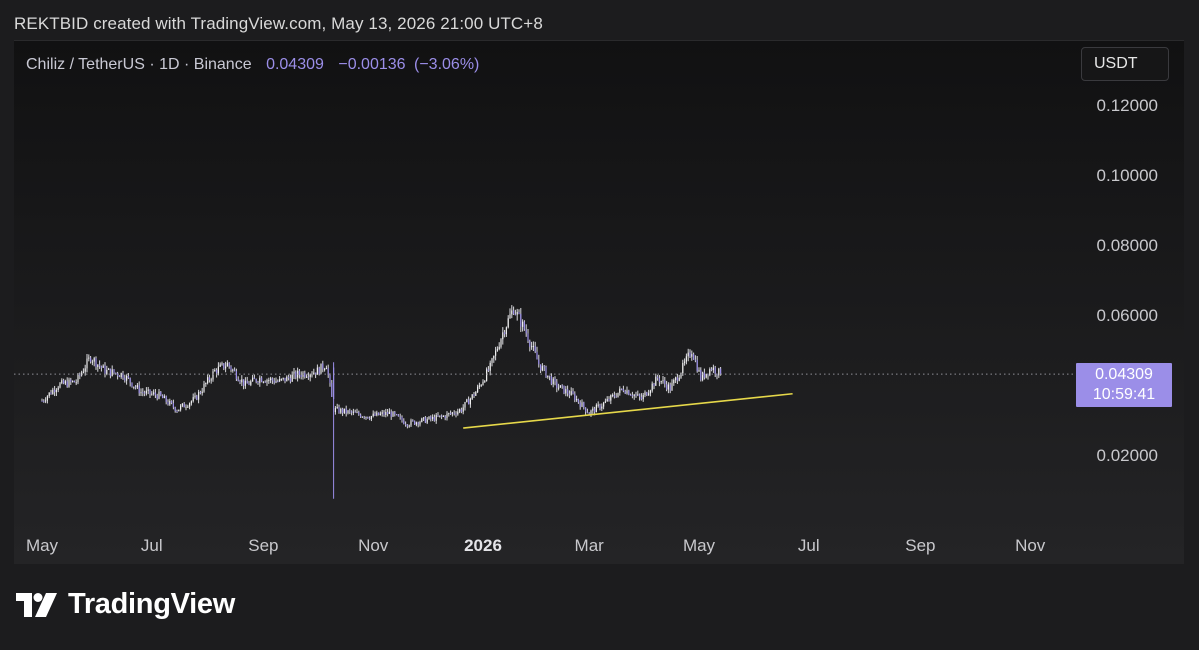 This screenshot has height=650, width=1199. What do you see at coordinates (590, 545) in the screenshot?
I see `x-axis-tick-label: Mar` at bounding box center [590, 545].